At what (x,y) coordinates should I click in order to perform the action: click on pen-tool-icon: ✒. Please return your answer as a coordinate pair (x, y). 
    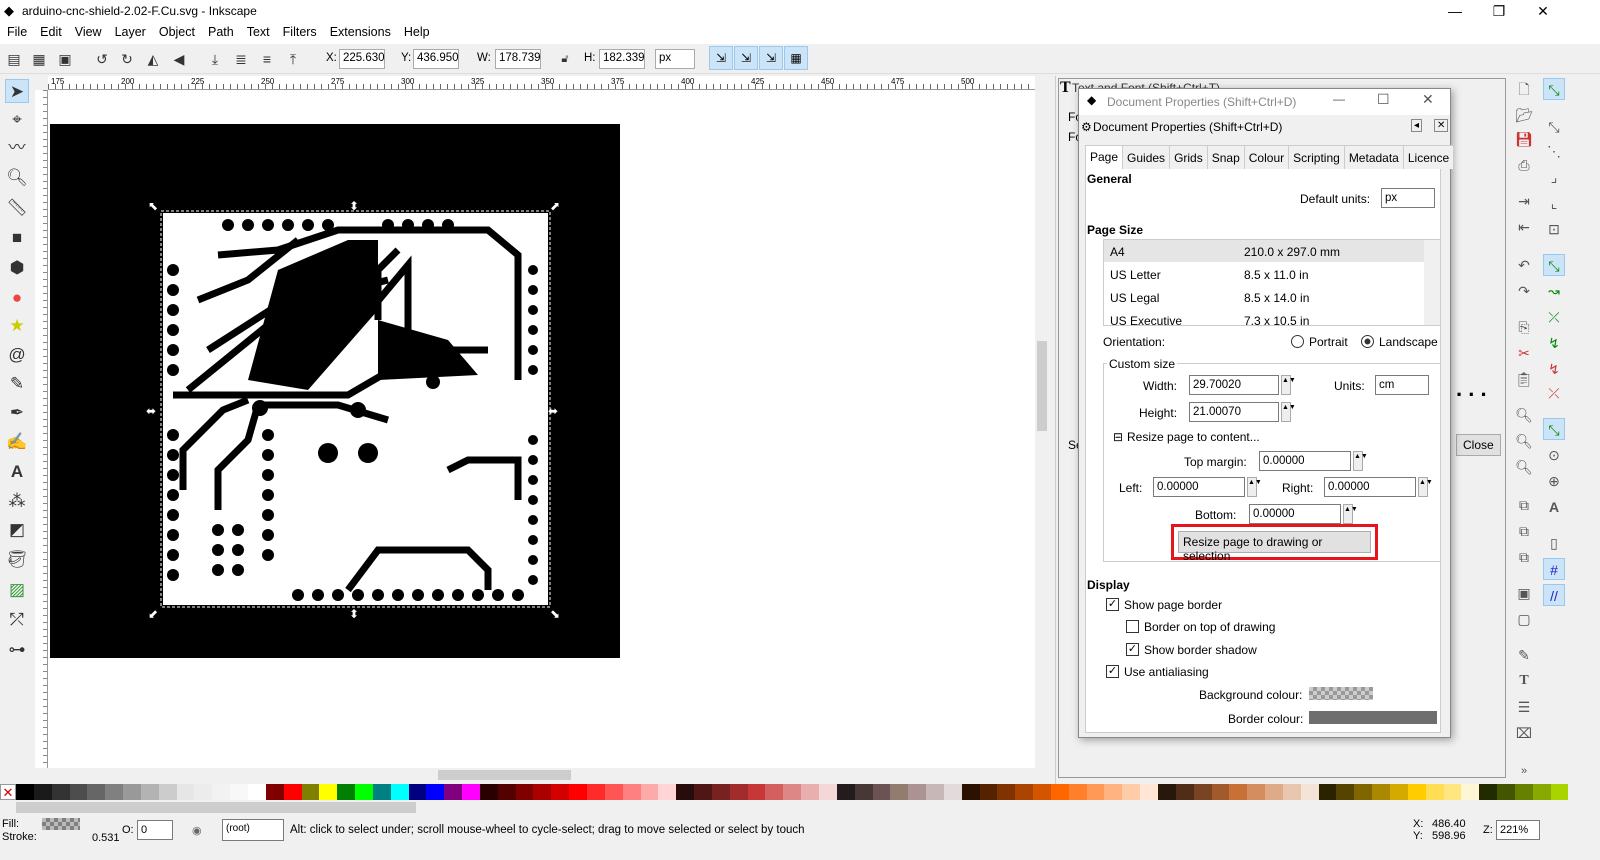
    Looking at the image, I should click on (17, 413).